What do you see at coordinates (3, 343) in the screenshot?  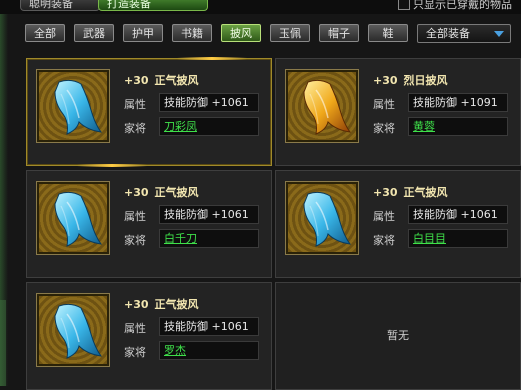 I see `left-border-glow` at bounding box center [3, 343].